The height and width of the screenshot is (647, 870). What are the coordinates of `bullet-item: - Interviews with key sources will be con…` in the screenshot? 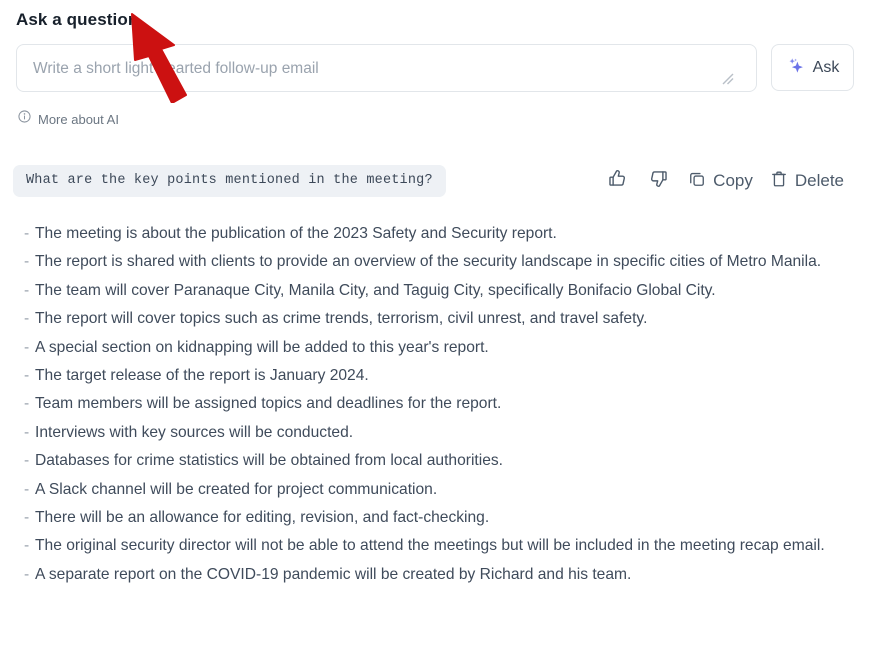 It's located at (439, 433).